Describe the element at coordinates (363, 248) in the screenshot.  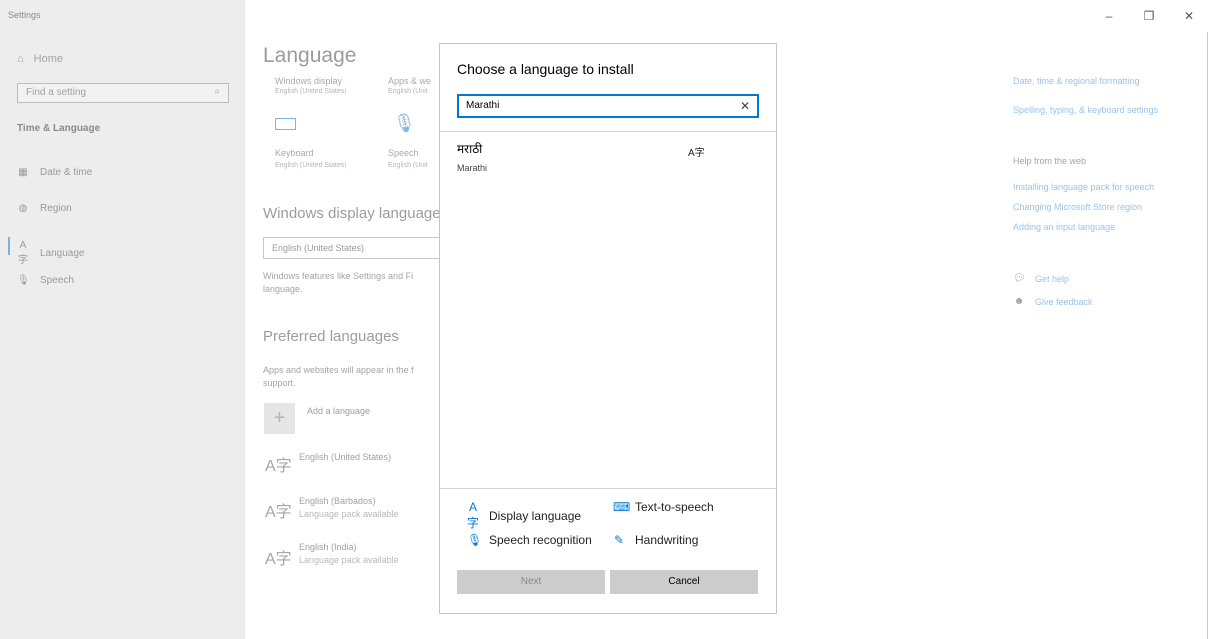
I see `display-language-select: English (United States)` at that location.